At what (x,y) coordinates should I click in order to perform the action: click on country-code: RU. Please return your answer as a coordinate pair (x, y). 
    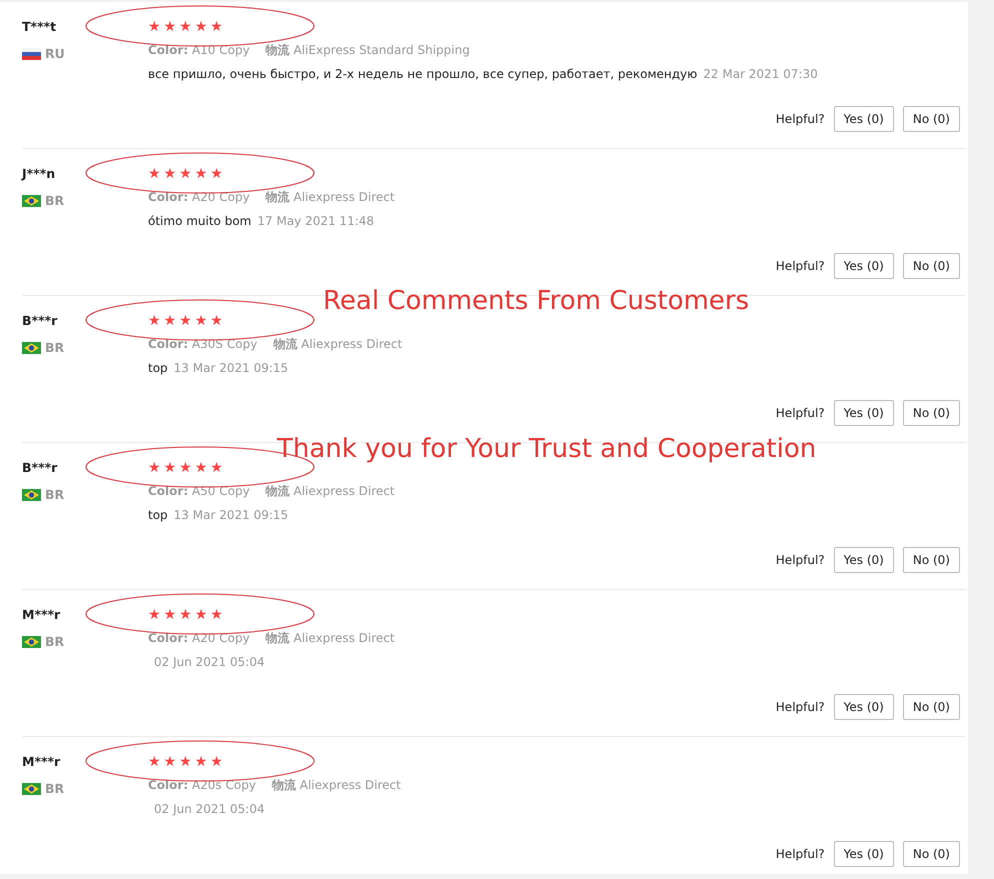
    Looking at the image, I should click on (55, 53).